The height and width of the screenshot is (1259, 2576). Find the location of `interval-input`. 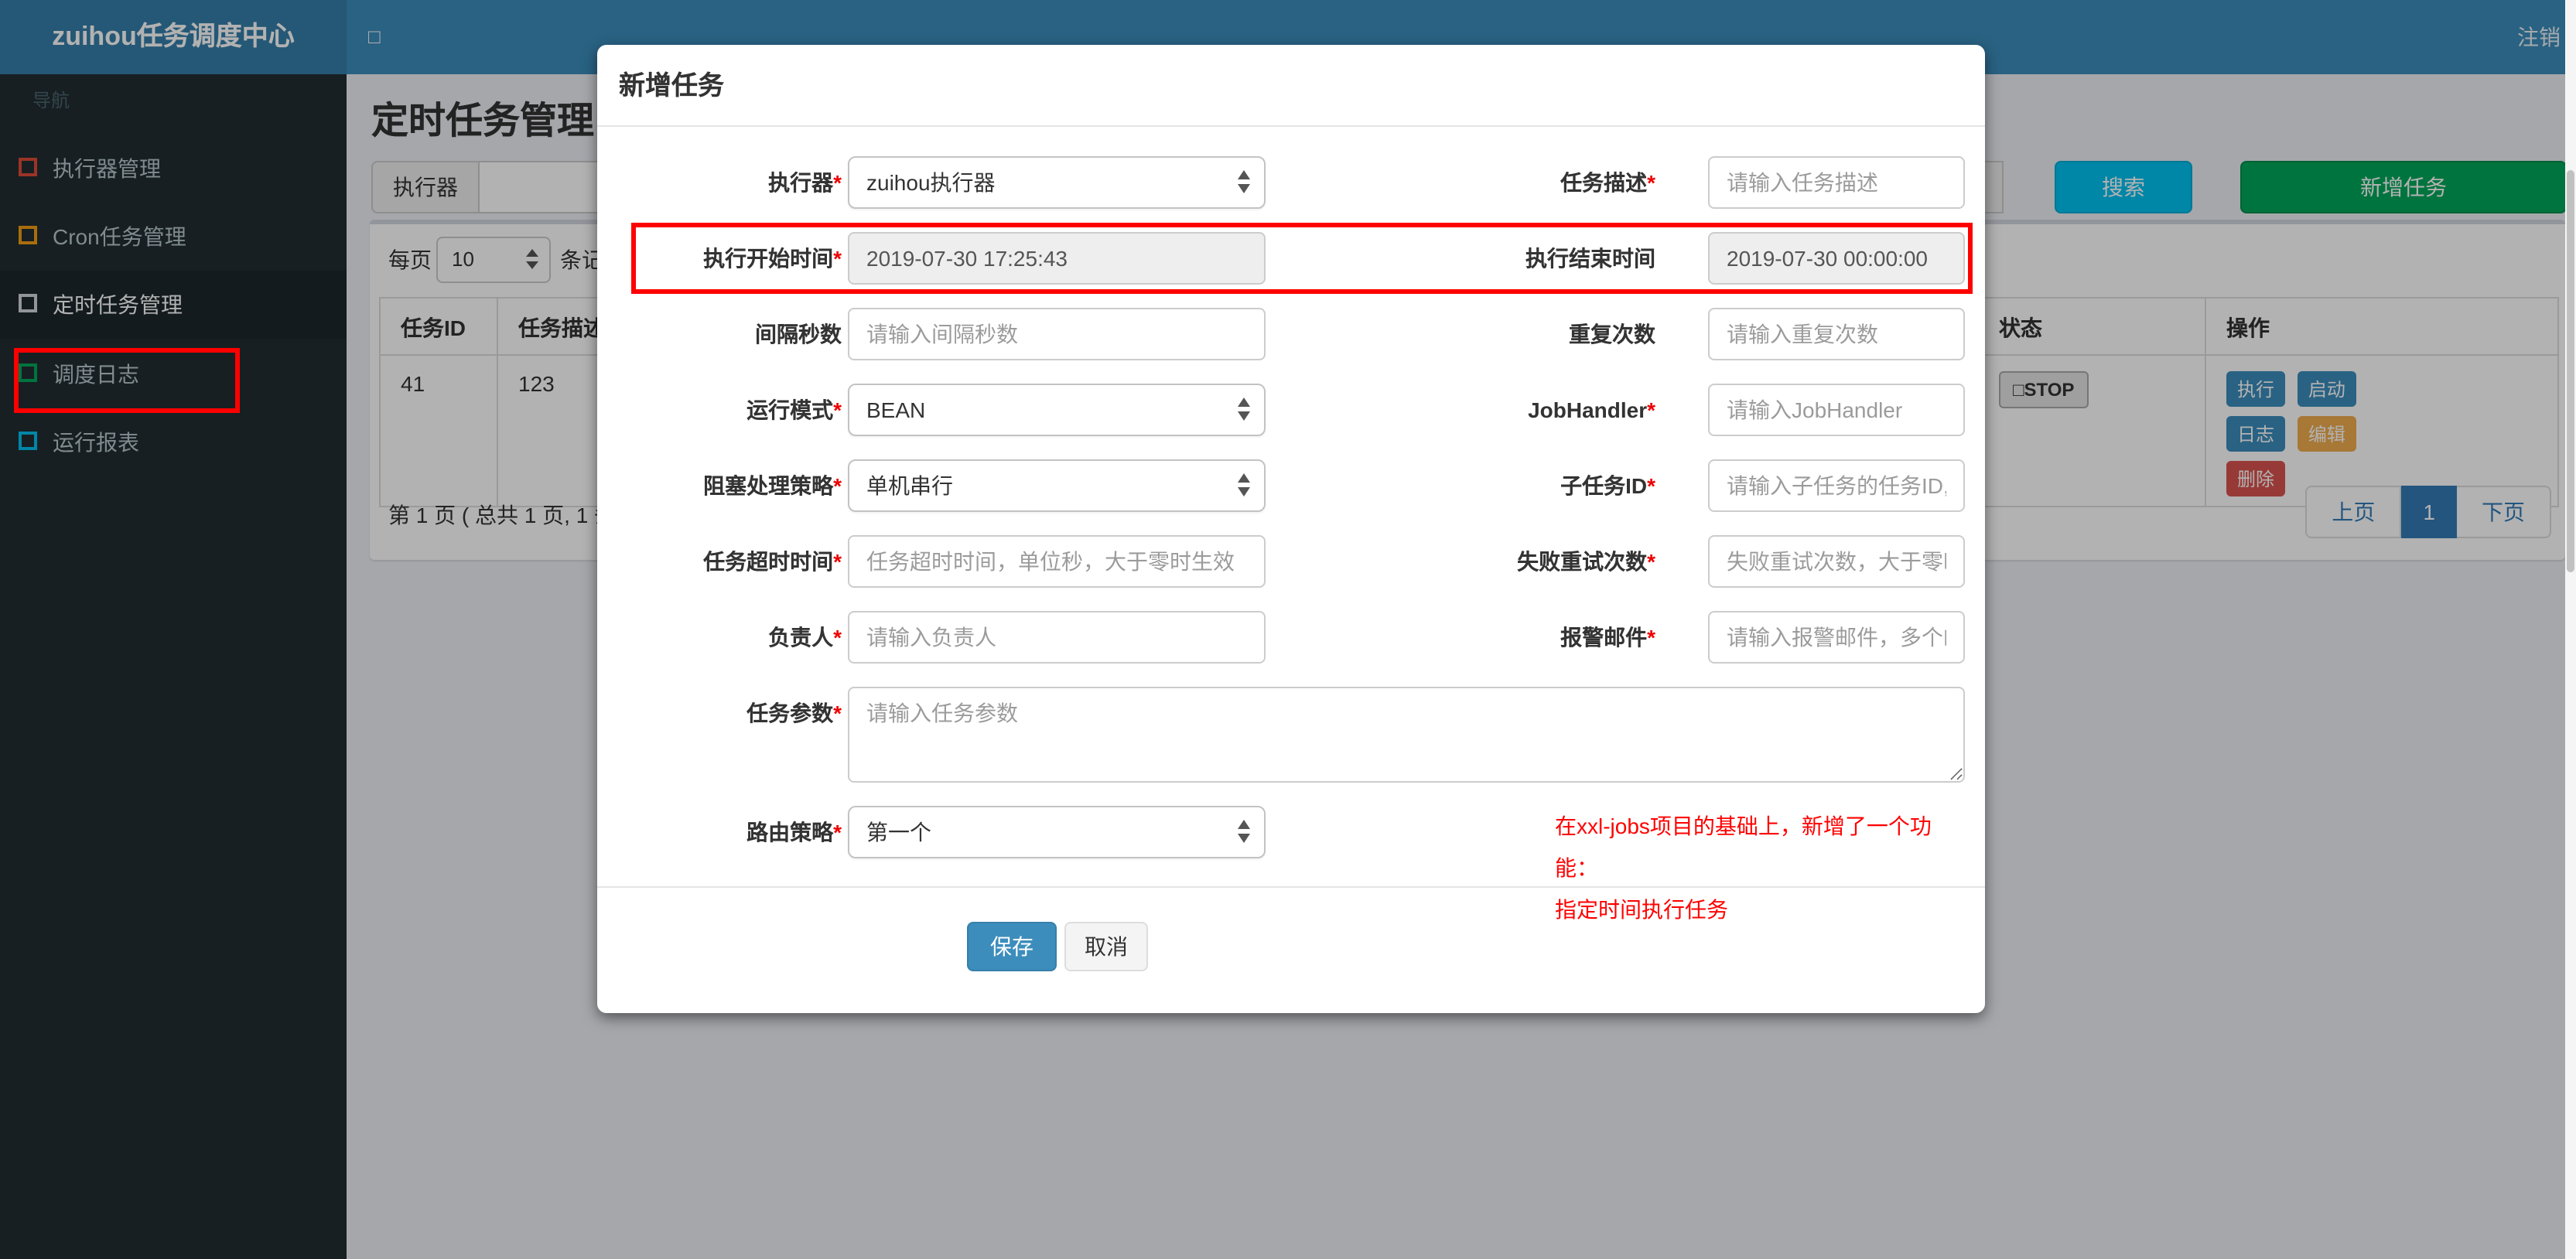

interval-input is located at coordinates (1057, 334).